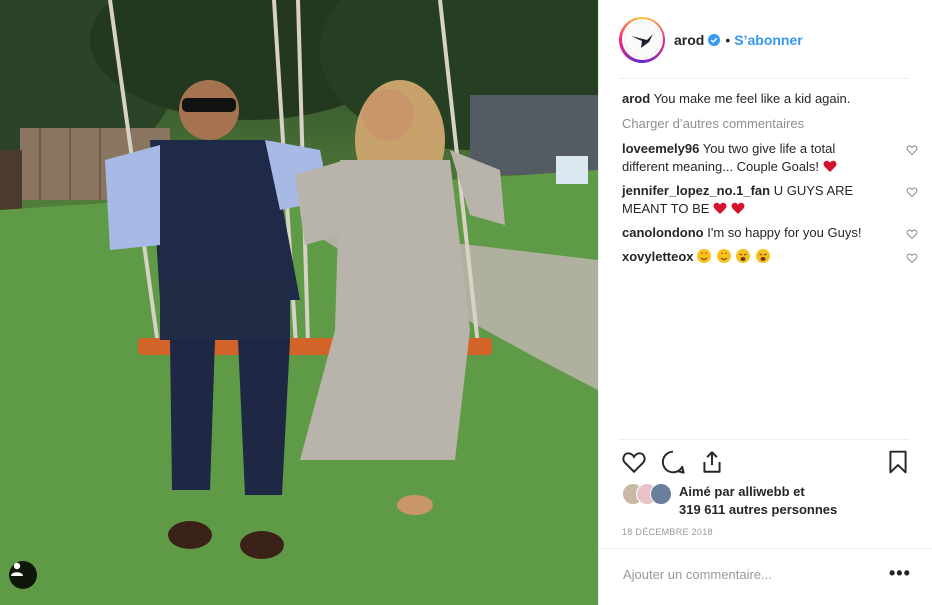 This screenshot has width=932, height=605. Describe the element at coordinates (742, 491) in the screenshot. I see `likes-line-1: Aimé par alliwebb et` at that location.